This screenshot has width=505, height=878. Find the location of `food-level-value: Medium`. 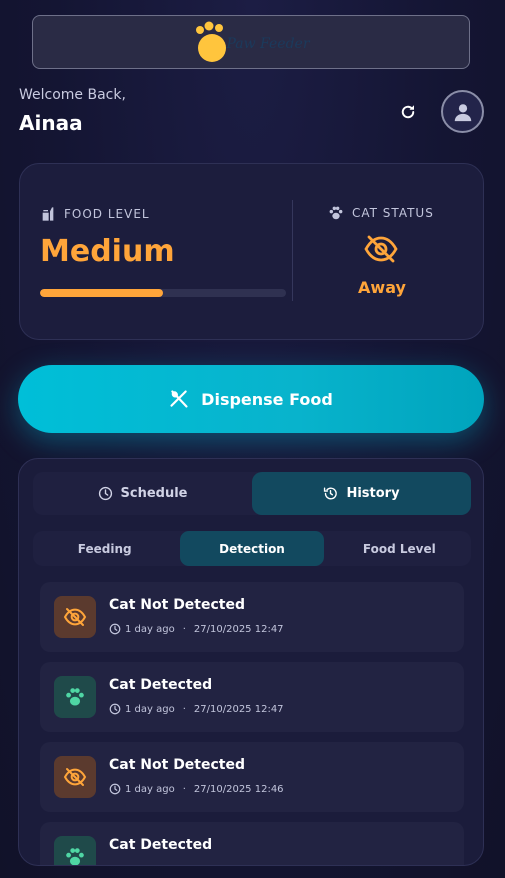

food-level-value: Medium is located at coordinates (107, 251).